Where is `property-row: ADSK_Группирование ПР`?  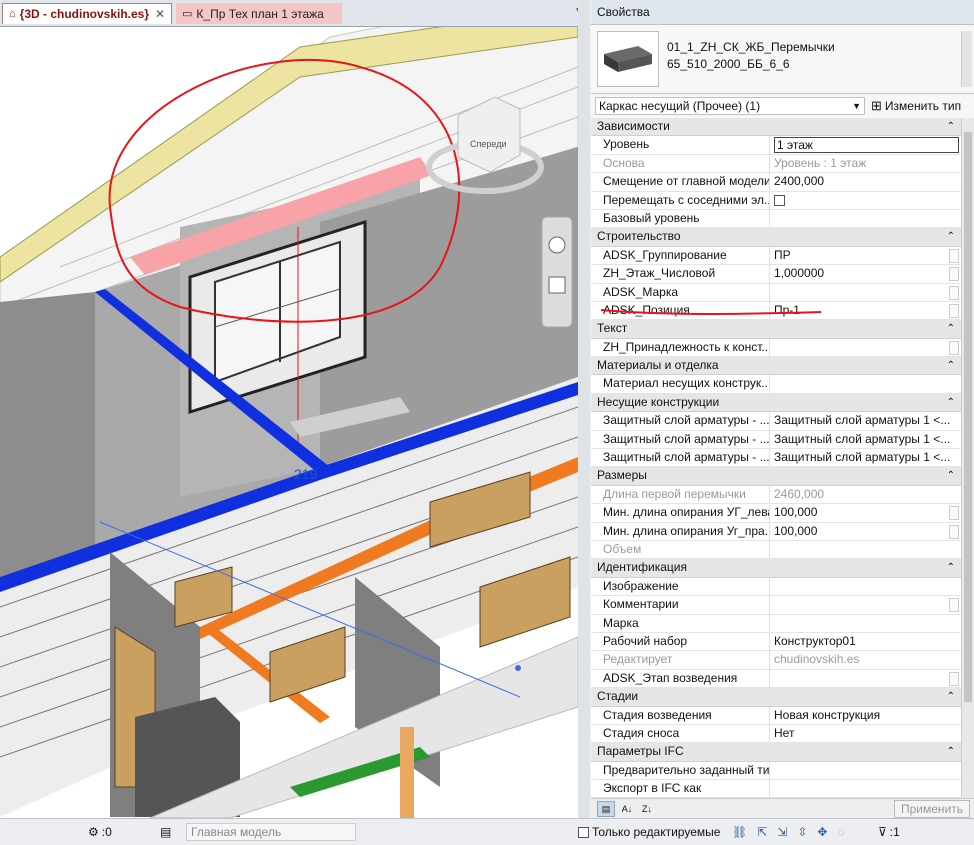 property-row: ADSK_Группирование ПР is located at coordinates (776, 256).